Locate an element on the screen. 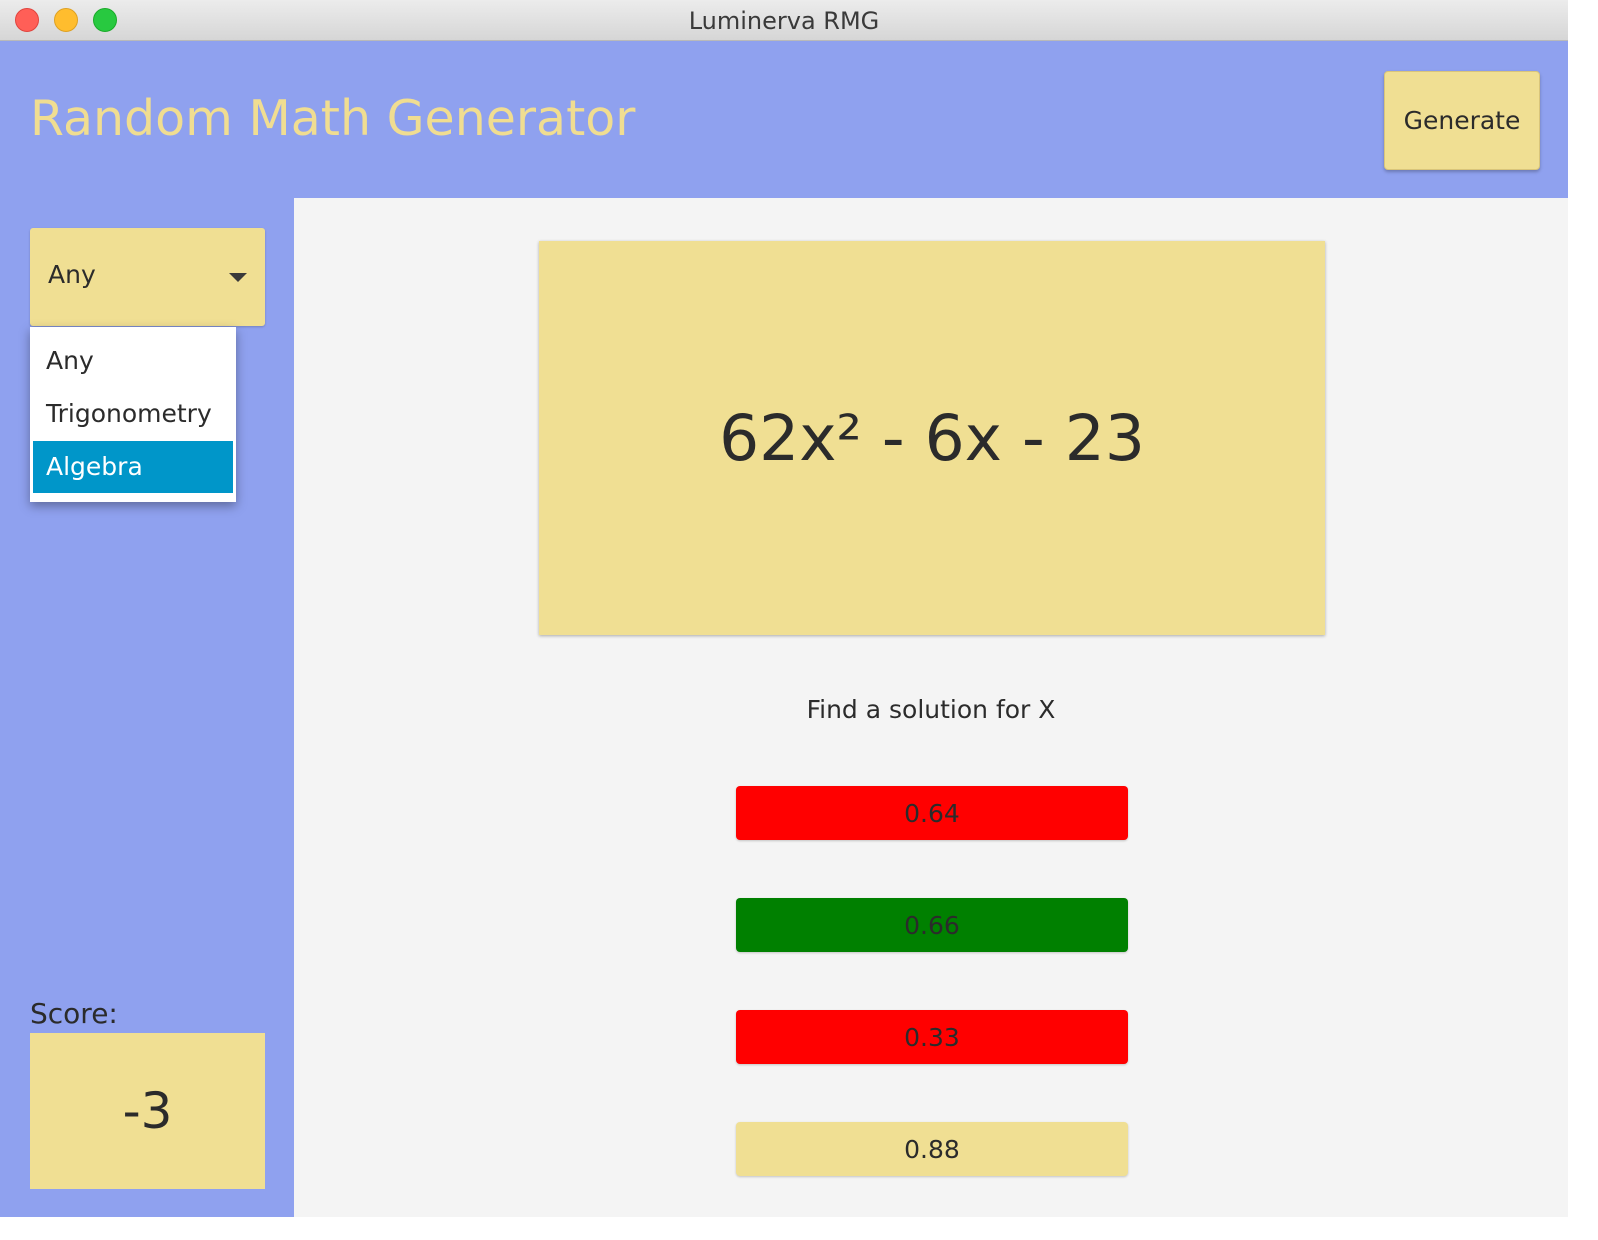  chevron-down-icon is located at coordinates (238, 277).